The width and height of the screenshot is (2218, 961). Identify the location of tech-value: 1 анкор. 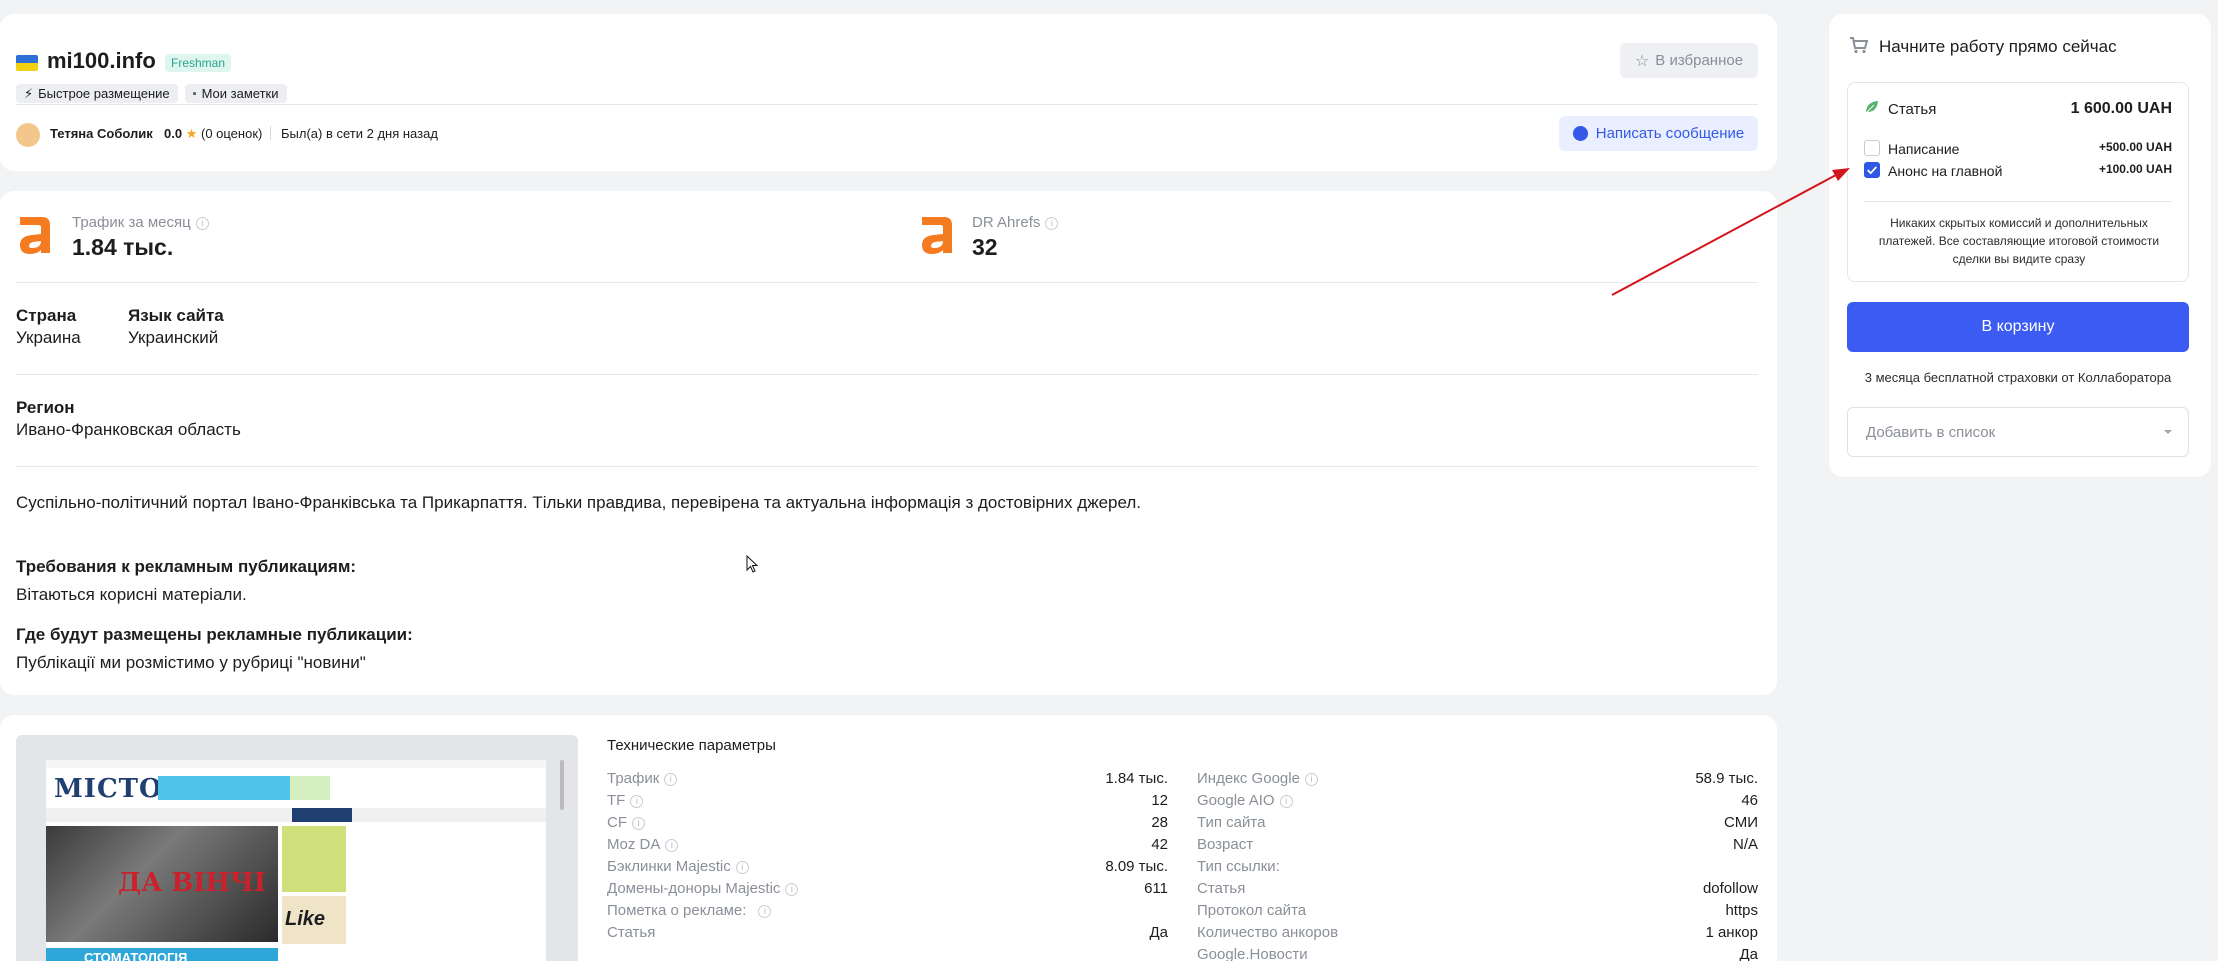
(1731, 932).